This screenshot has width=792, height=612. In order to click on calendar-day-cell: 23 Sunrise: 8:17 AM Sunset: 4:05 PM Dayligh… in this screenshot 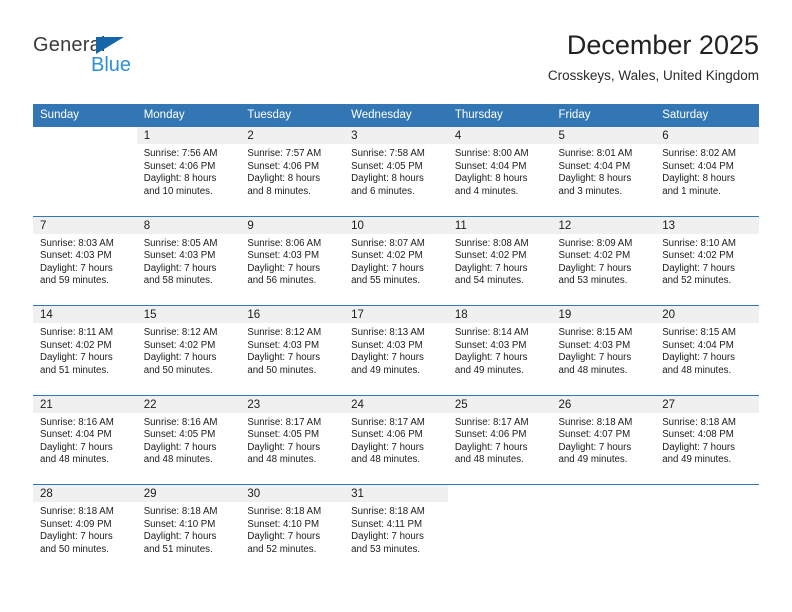, I will do `click(292, 439)`.